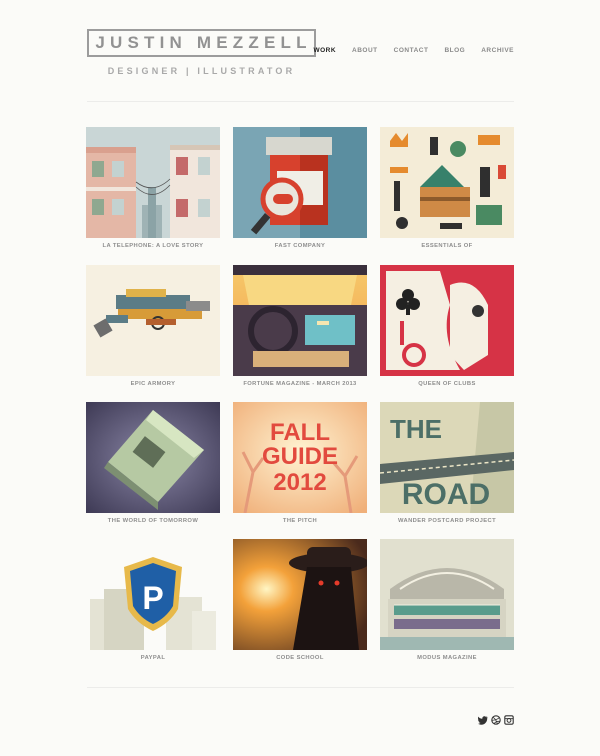 This screenshot has width=600, height=756. I want to click on paypal-art-letter: P, so click(152, 598).